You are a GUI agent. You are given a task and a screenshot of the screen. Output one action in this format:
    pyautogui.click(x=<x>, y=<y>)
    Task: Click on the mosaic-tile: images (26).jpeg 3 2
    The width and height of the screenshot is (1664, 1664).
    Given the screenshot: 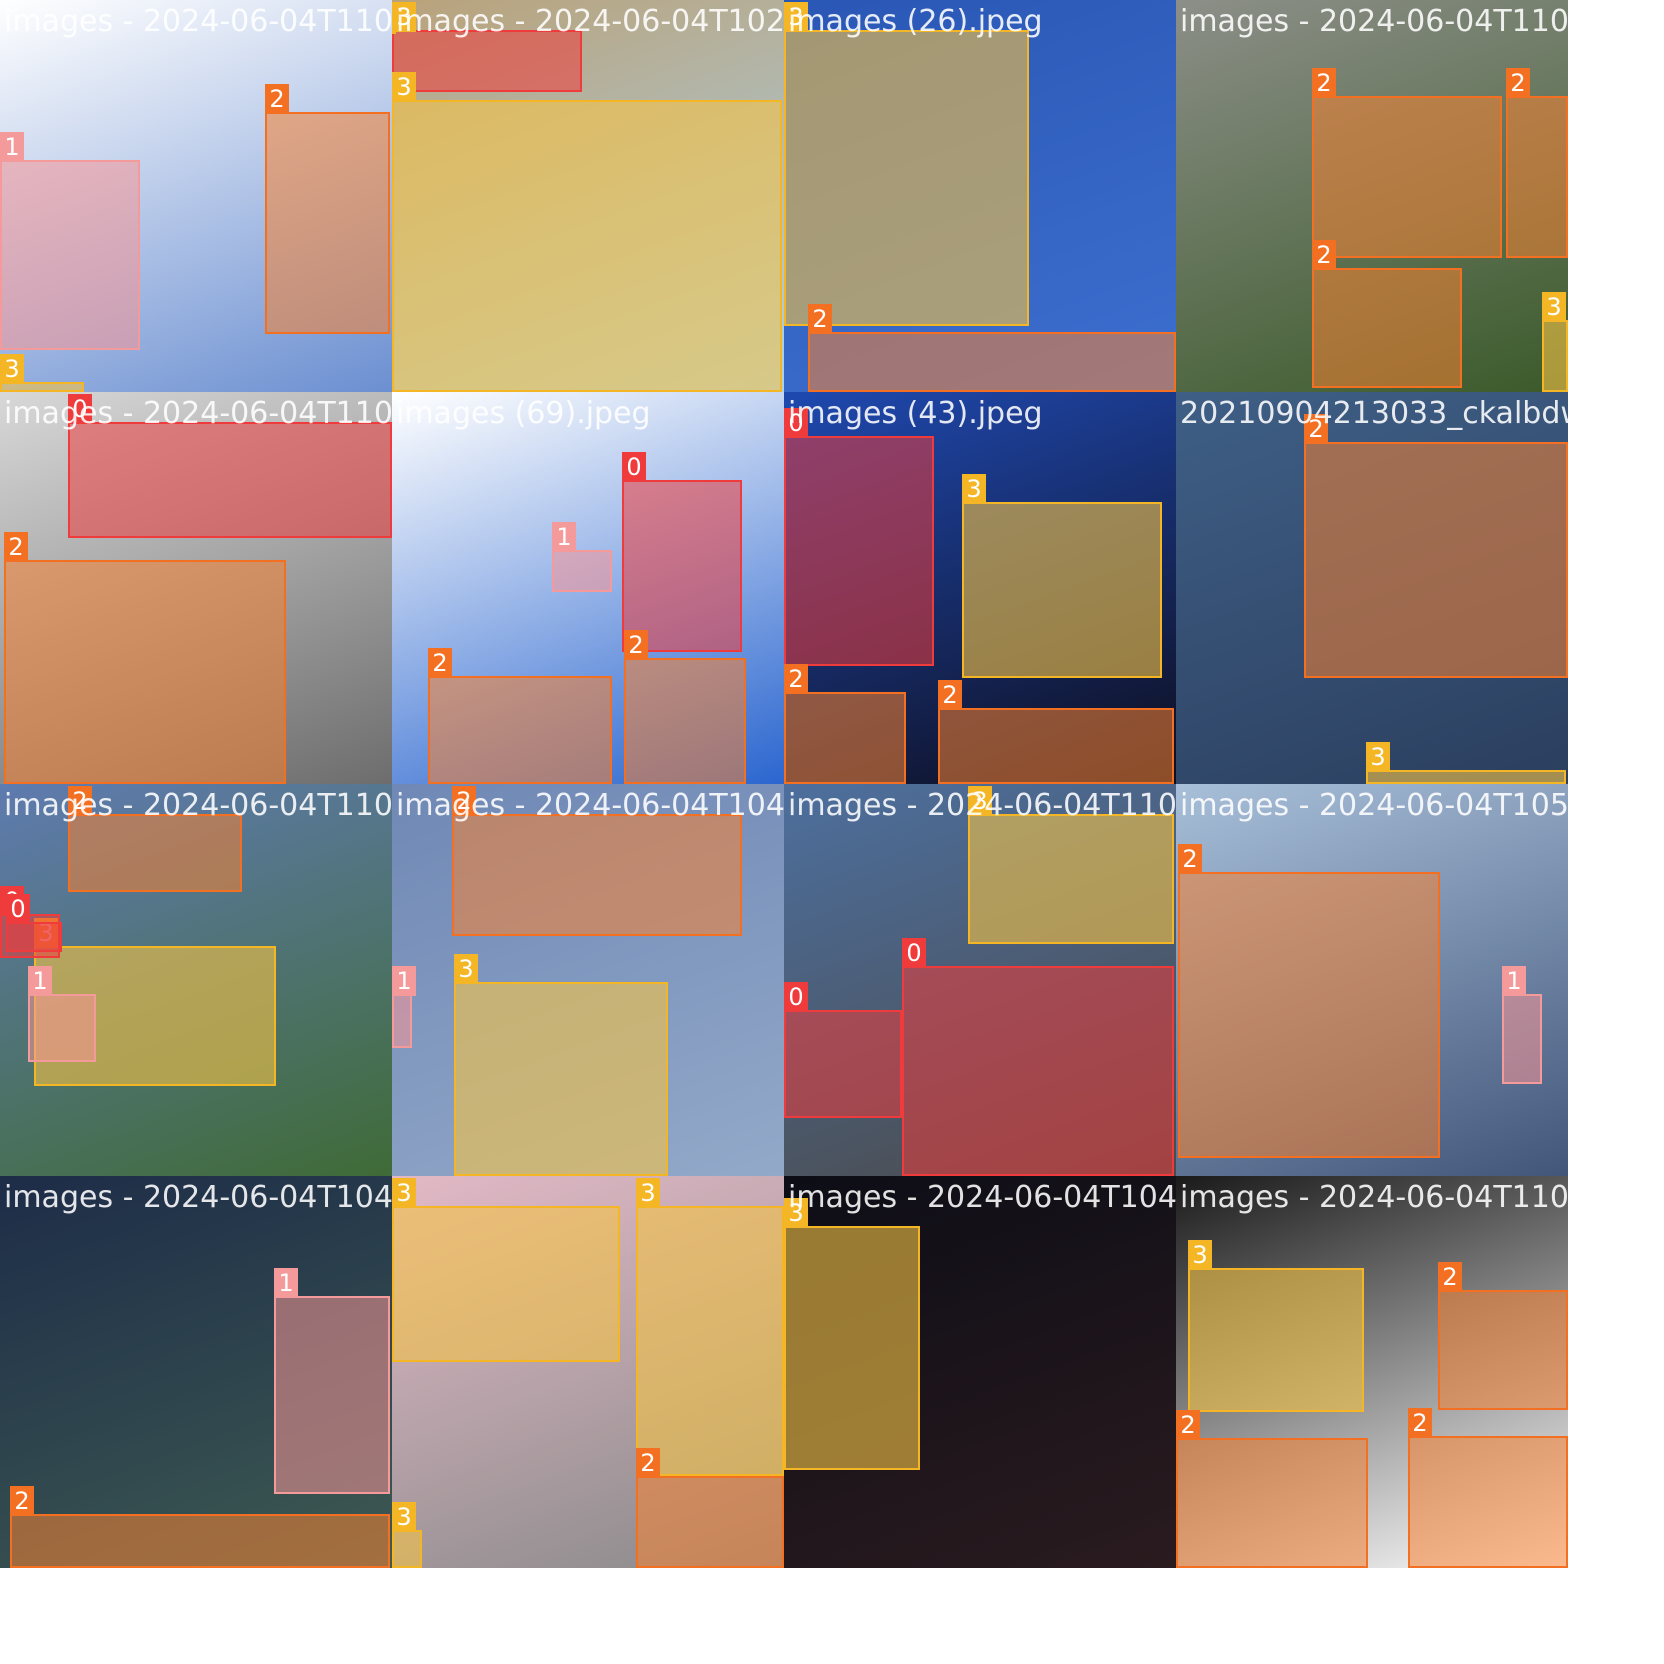 What is the action you would take?
    pyautogui.click(x=980, y=196)
    